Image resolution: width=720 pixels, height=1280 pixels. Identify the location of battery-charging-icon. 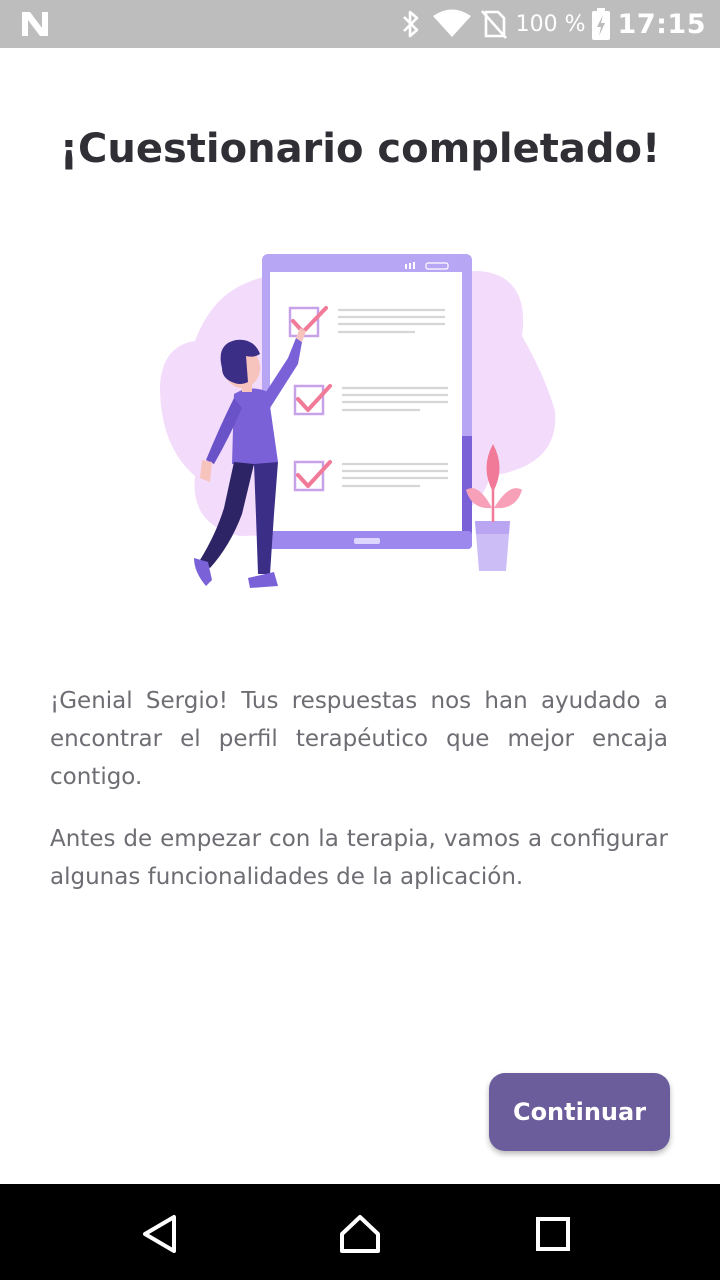
(600, 24).